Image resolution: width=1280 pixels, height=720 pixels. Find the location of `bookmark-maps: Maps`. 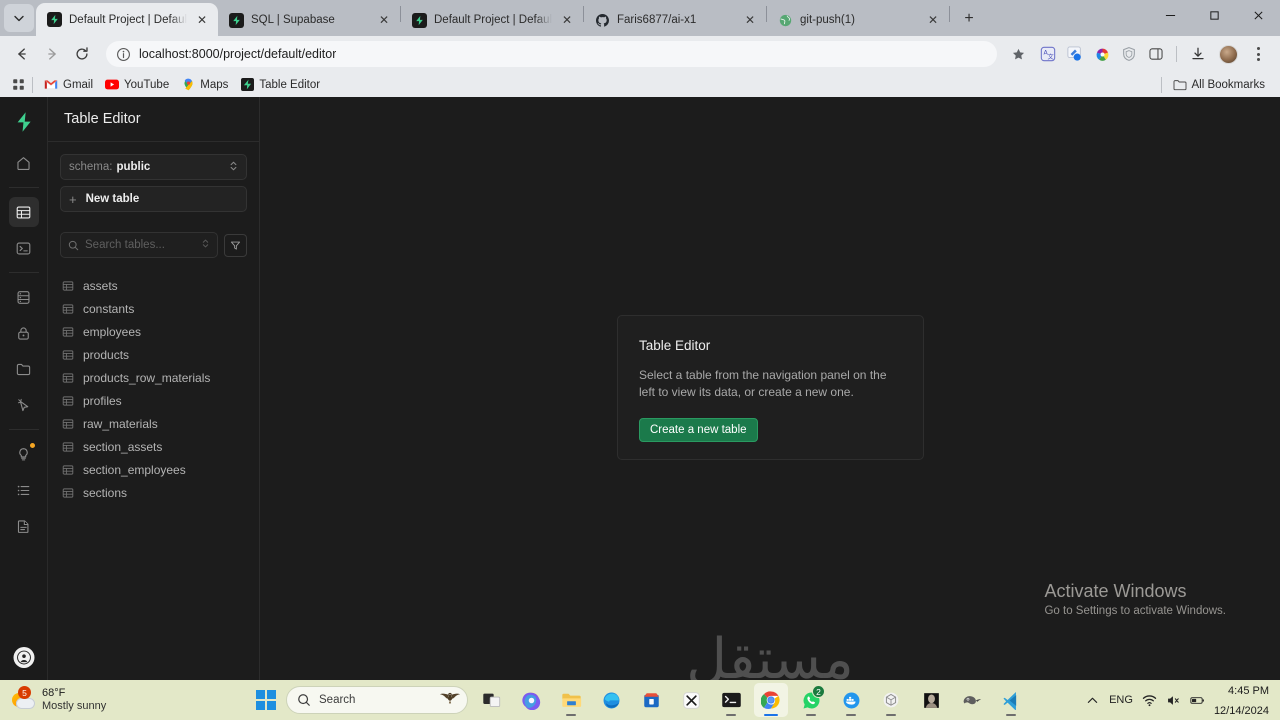

bookmark-maps: Maps is located at coordinates (204, 85).